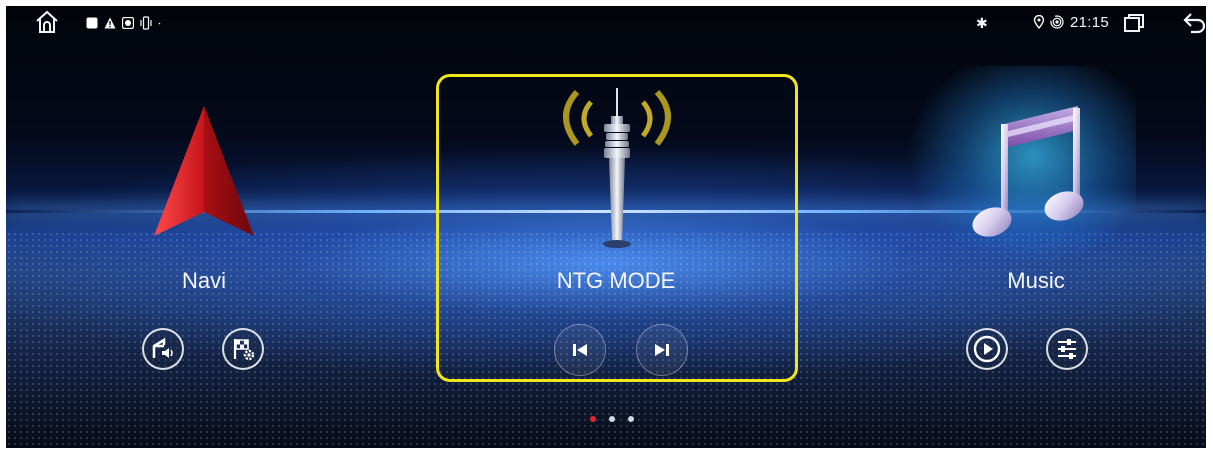 The width and height of the screenshot is (1213, 454). Describe the element at coordinates (1134, 23) in the screenshot. I see `recents-icon` at that location.